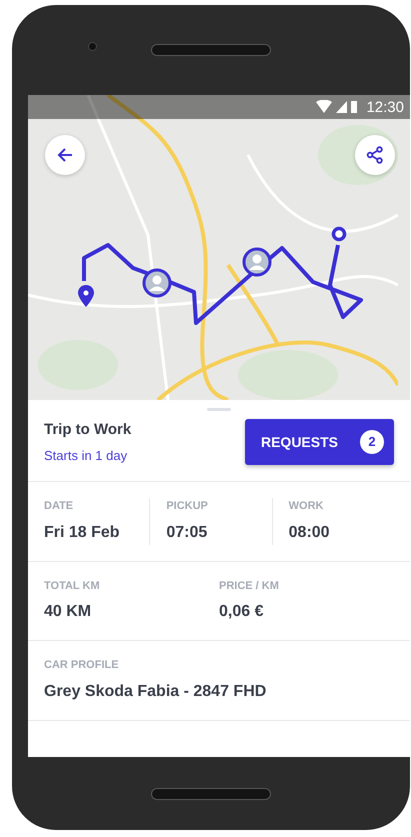  I want to click on field-value: Grey Skoda Fabia - 2847 FHD, so click(156, 692).